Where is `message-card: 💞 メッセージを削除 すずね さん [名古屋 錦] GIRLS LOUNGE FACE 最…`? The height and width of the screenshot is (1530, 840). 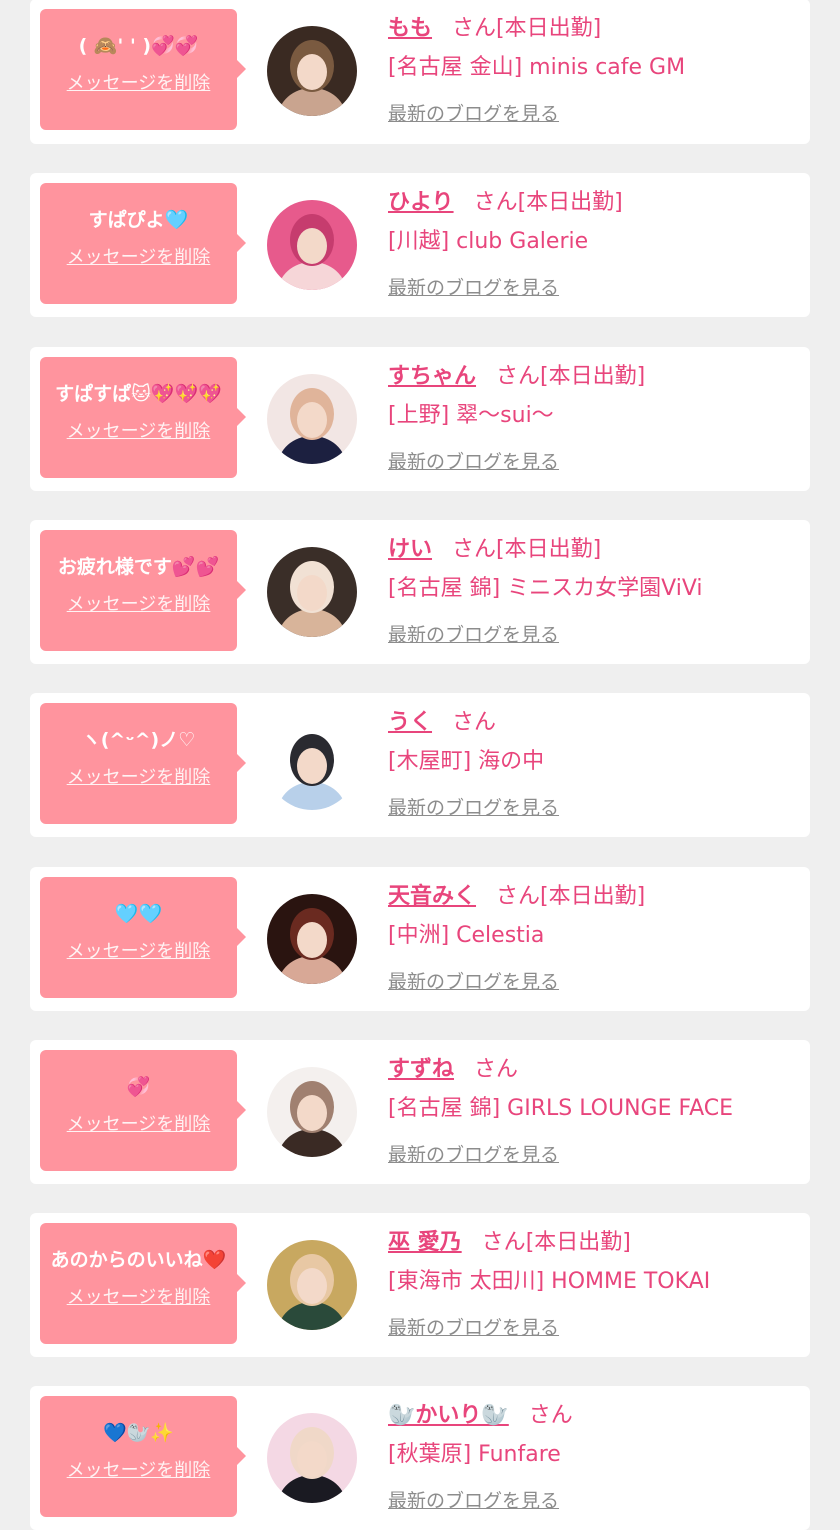 message-card: 💞 メッセージを削除 すずね さん [名古屋 錦] GIRLS LOUNGE FACE 最… is located at coordinates (420, 1112).